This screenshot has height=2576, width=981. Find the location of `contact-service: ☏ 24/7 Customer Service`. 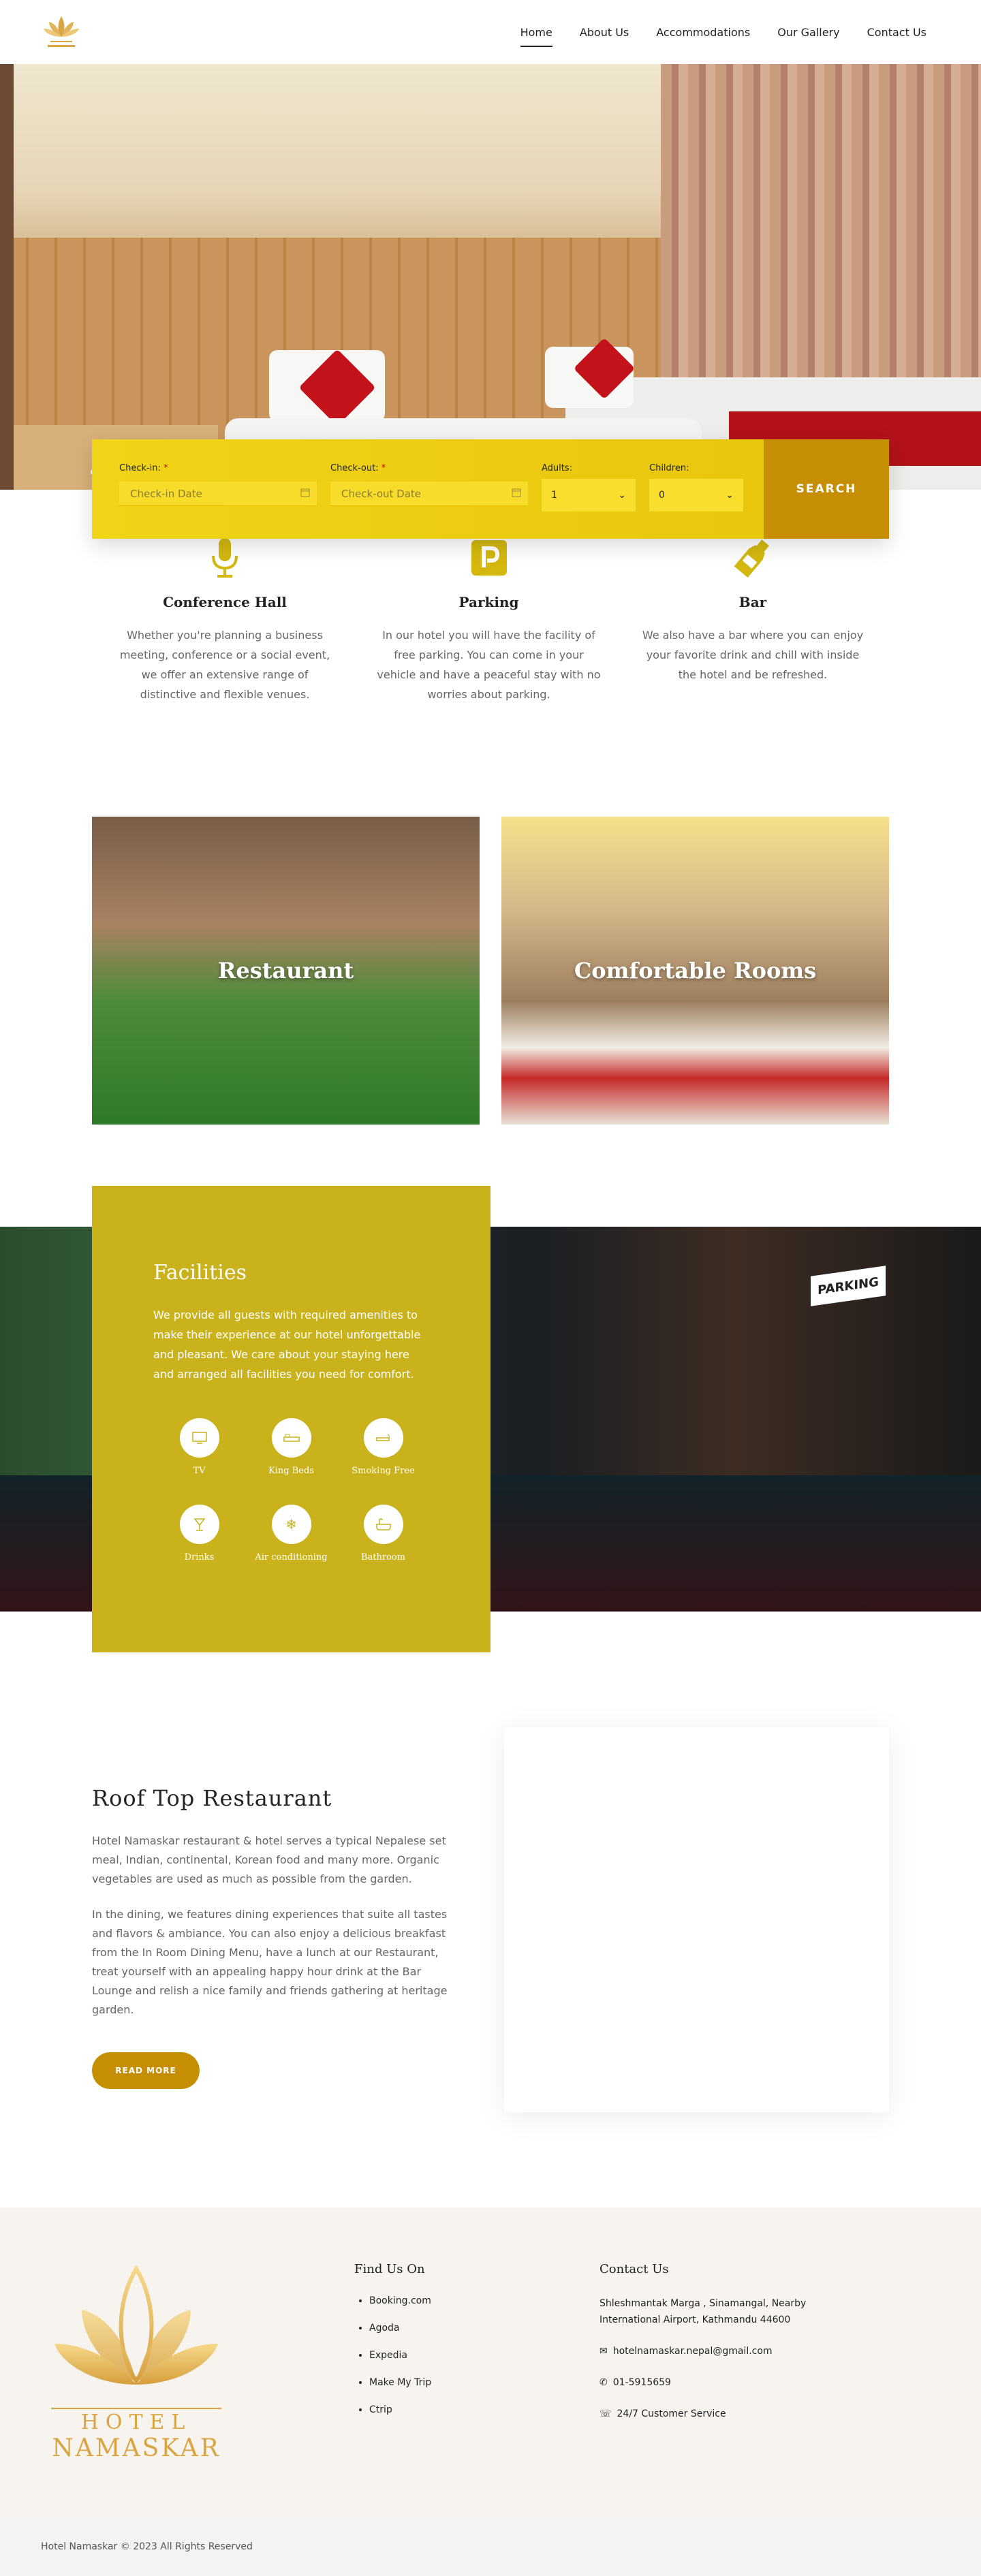

contact-service: ☏ 24/7 Customer Service is located at coordinates (733, 2414).